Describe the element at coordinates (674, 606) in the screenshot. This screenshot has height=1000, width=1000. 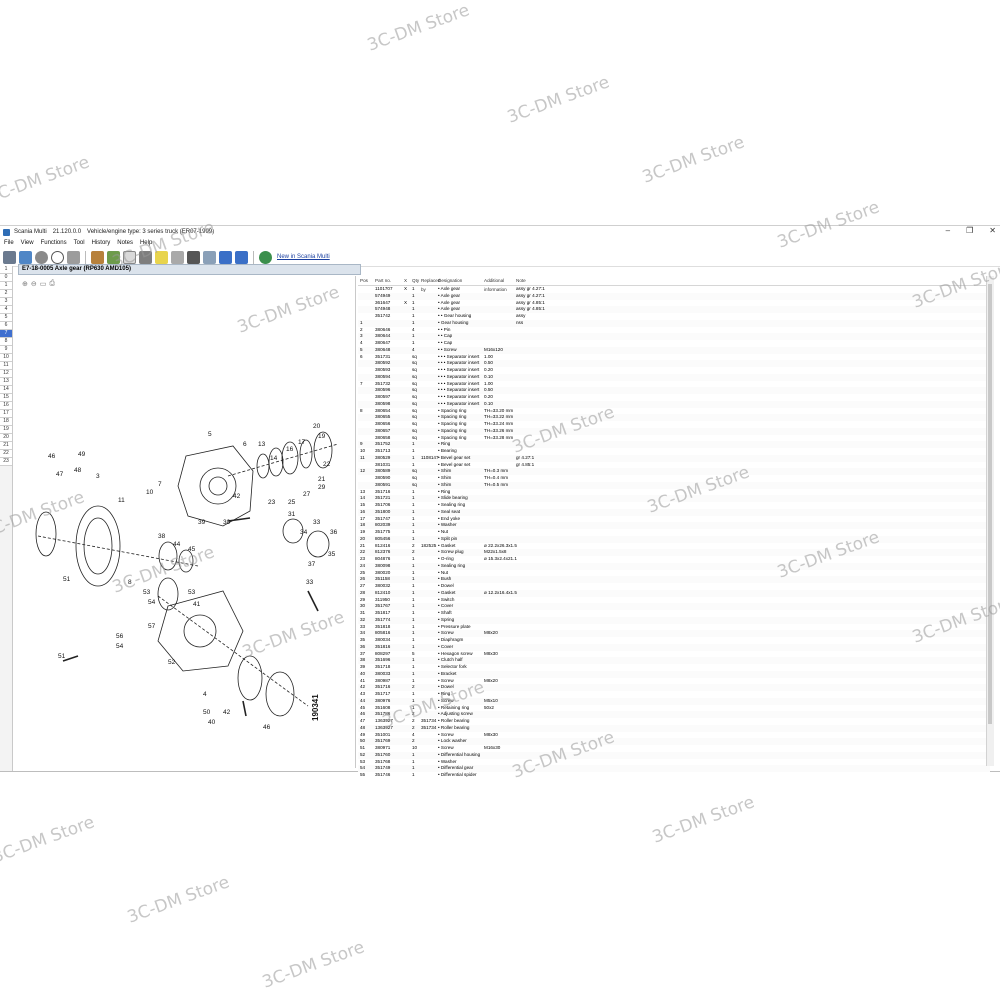
I see `table-row: 30 351767 1 • Cover` at that location.